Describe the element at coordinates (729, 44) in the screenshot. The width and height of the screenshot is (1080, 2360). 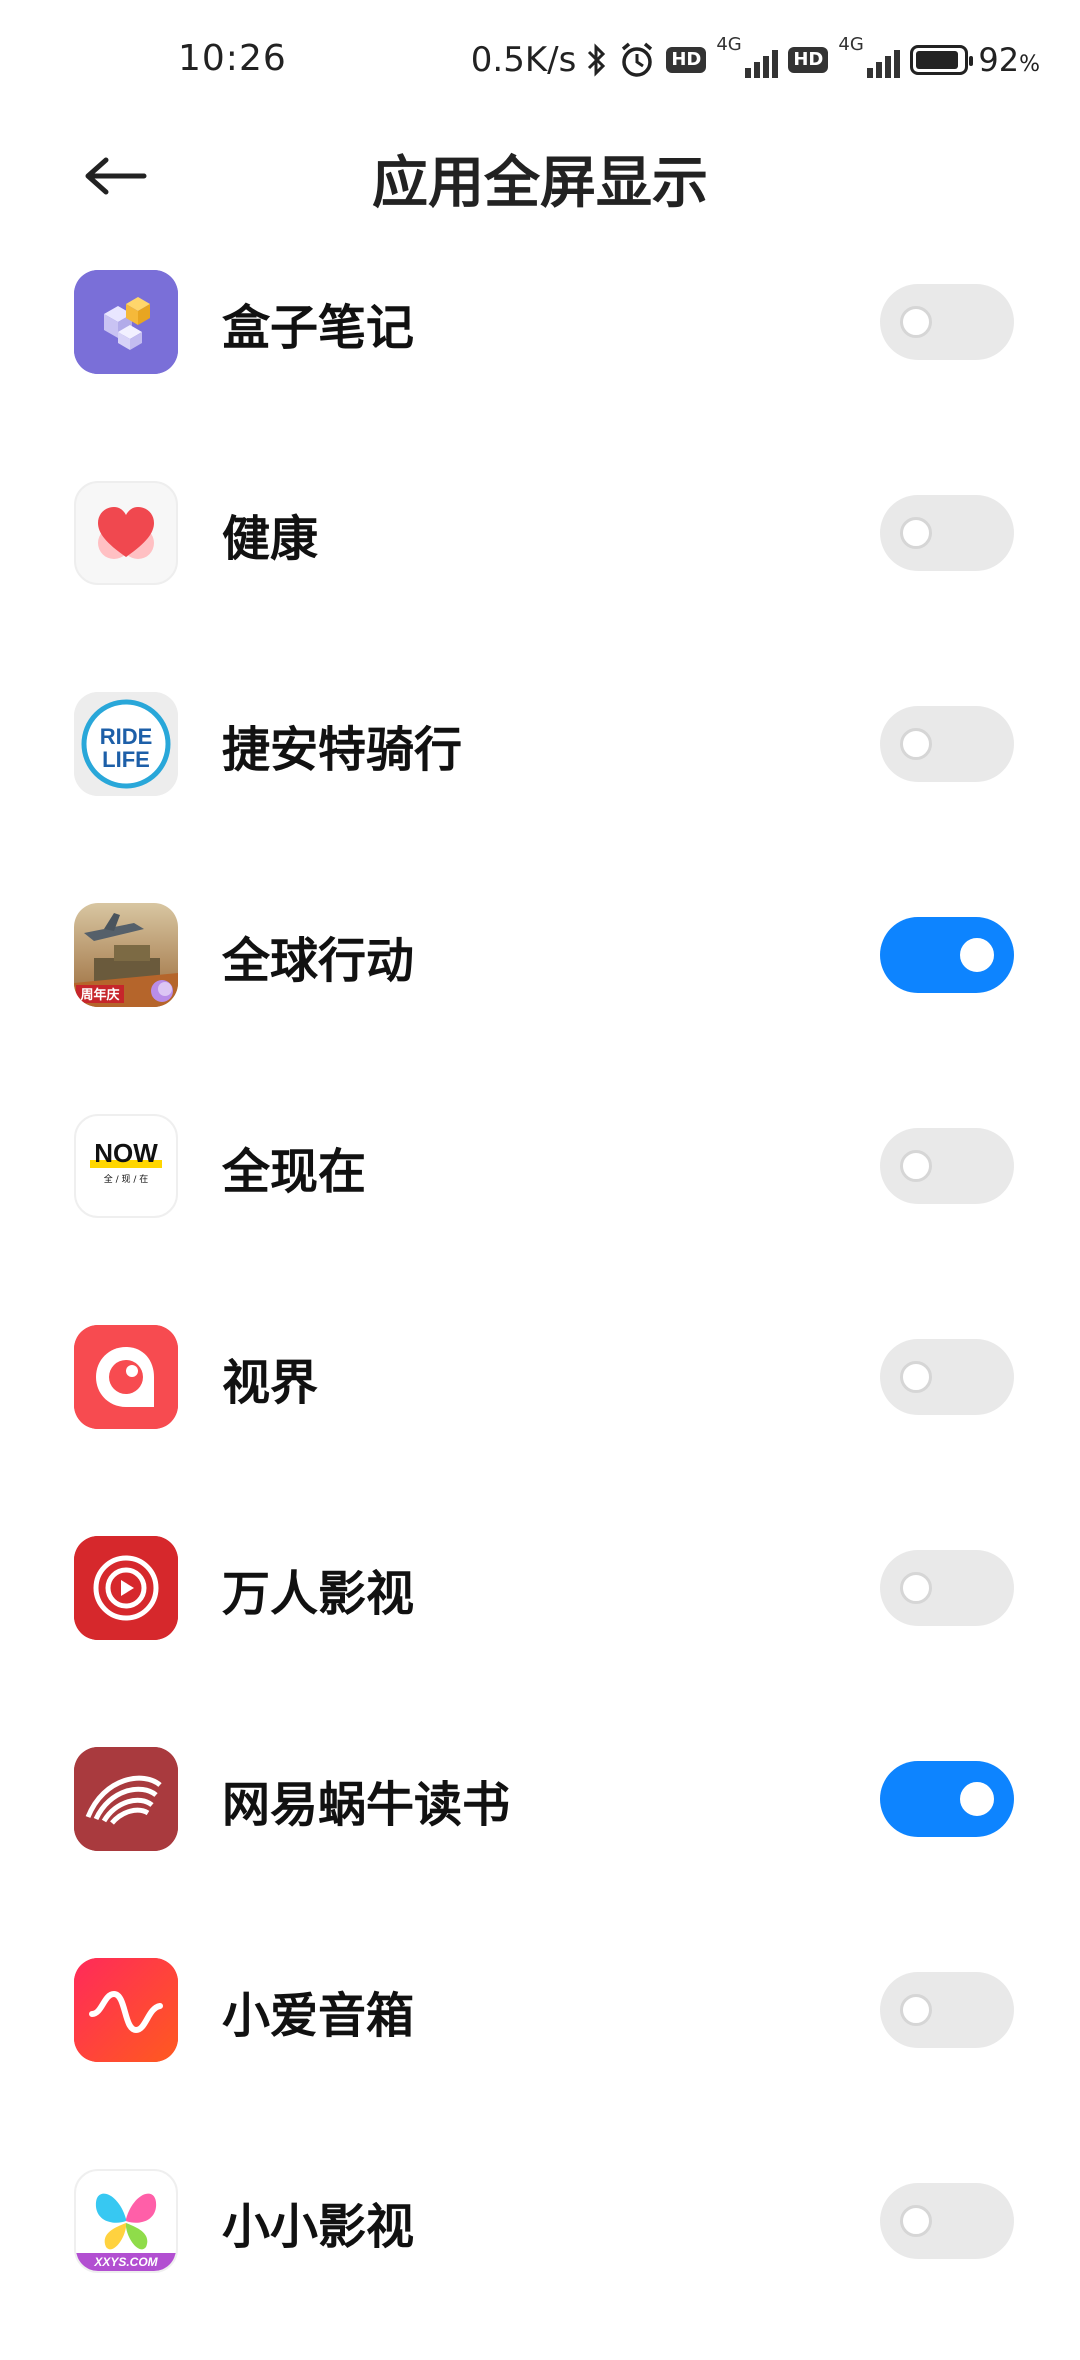
I see `sim1-network-type: 4G` at that location.